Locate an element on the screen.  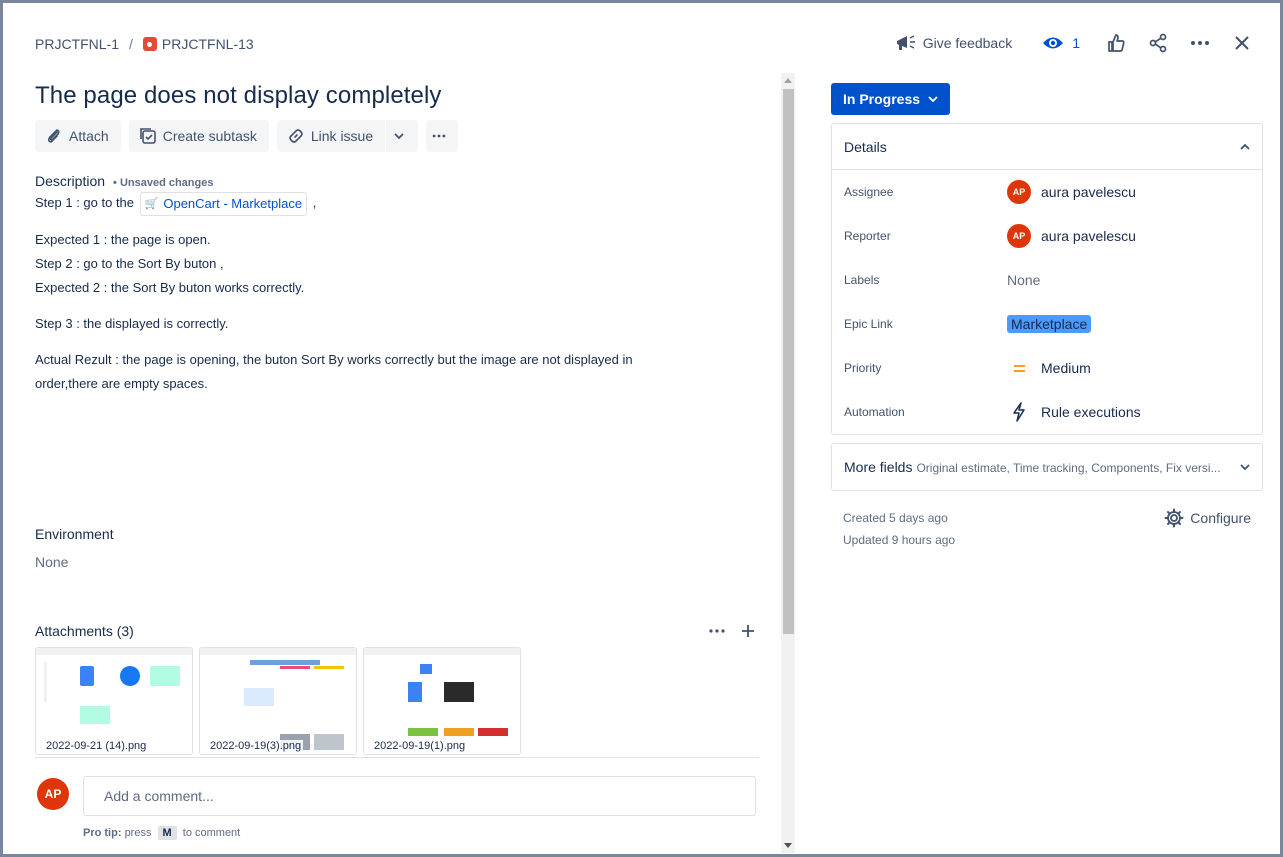
screenshot-preview is located at coordinates (114, 701).